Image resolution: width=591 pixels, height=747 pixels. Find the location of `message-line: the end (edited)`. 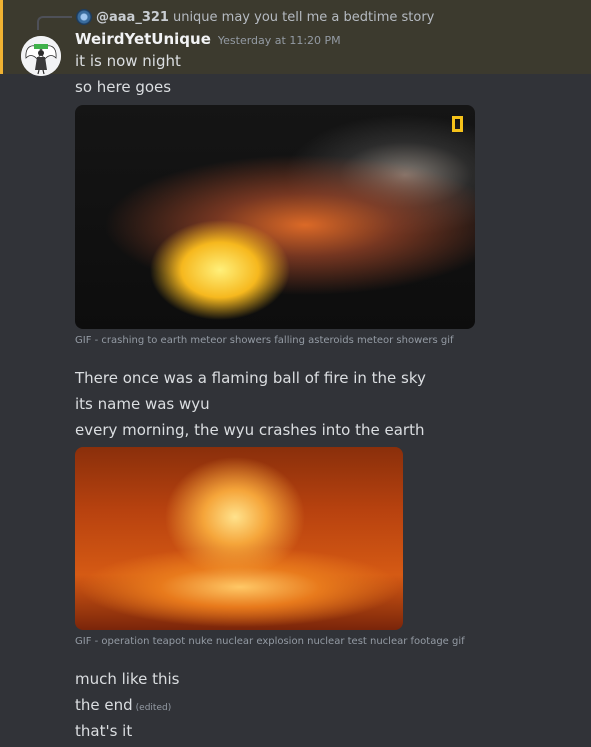

message-line: the end (edited) is located at coordinates (123, 706).